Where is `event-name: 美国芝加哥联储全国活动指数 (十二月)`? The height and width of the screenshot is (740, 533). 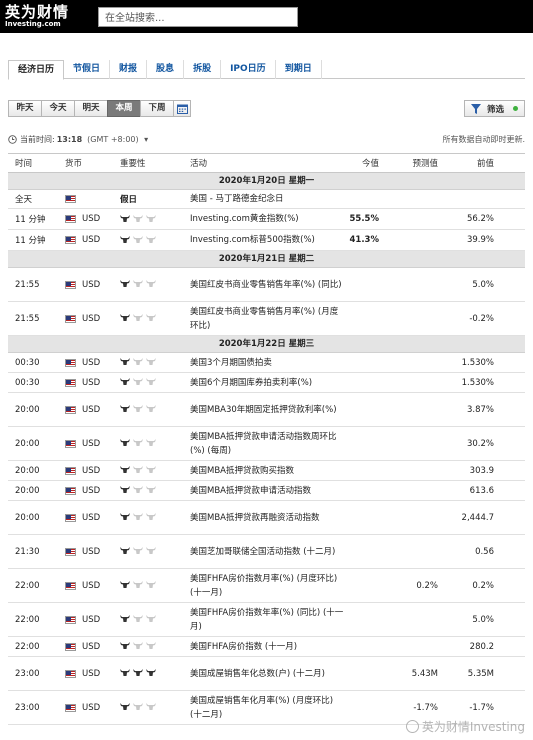 event-name: 美国芝加哥联储全国活动指数 (十二月) is located at coordinates (262, 552).